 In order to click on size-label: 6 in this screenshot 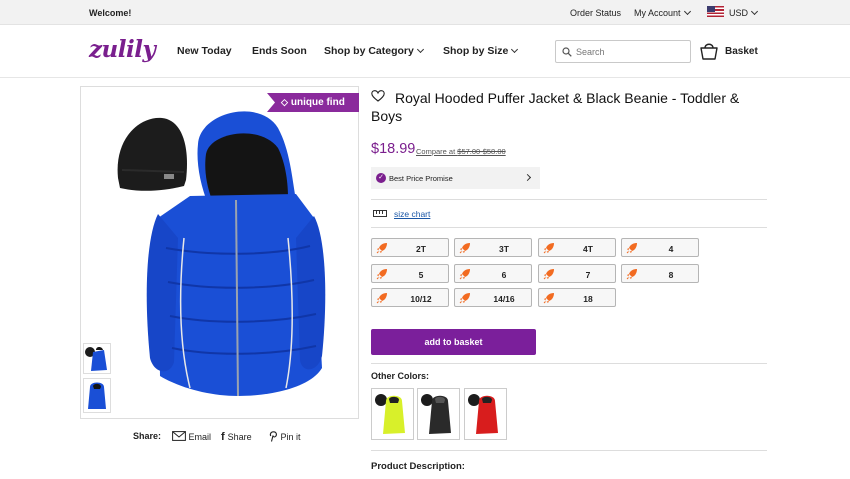, I will do `click(504, 275)`.